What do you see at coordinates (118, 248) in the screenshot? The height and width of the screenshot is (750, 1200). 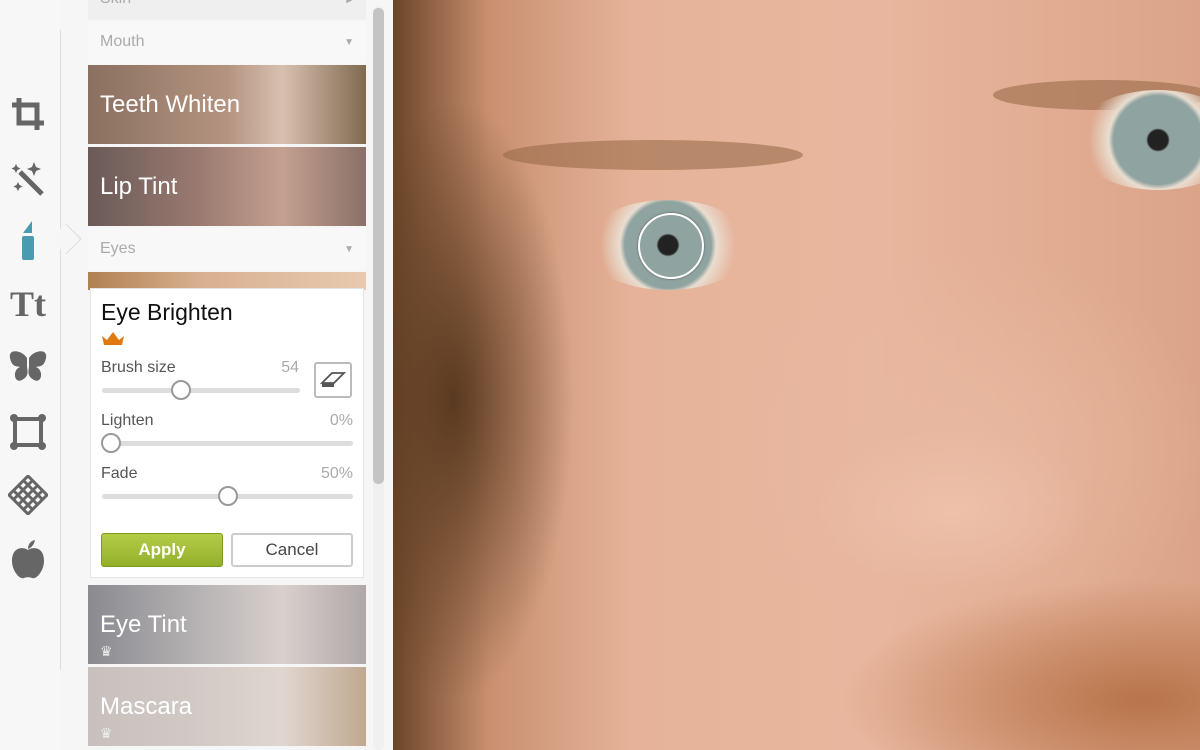 I see `section-label: Eyes` at bounding box center [118, 248].